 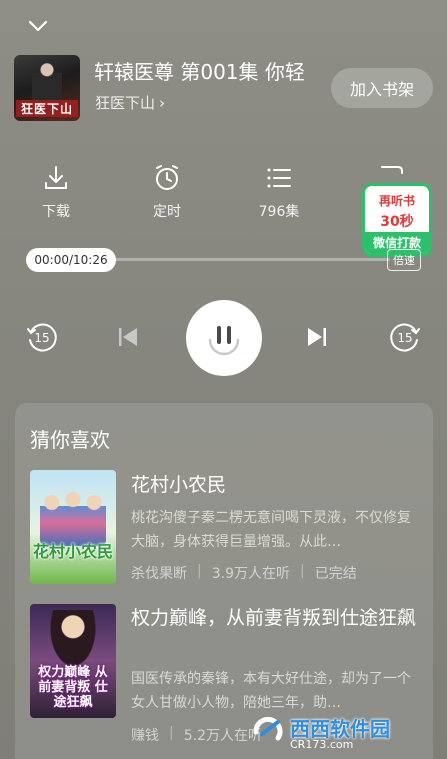 What do you see at coordinates (224, 341) in the screenshot?
I see `pause-icon` at bounding box center [224, 341].